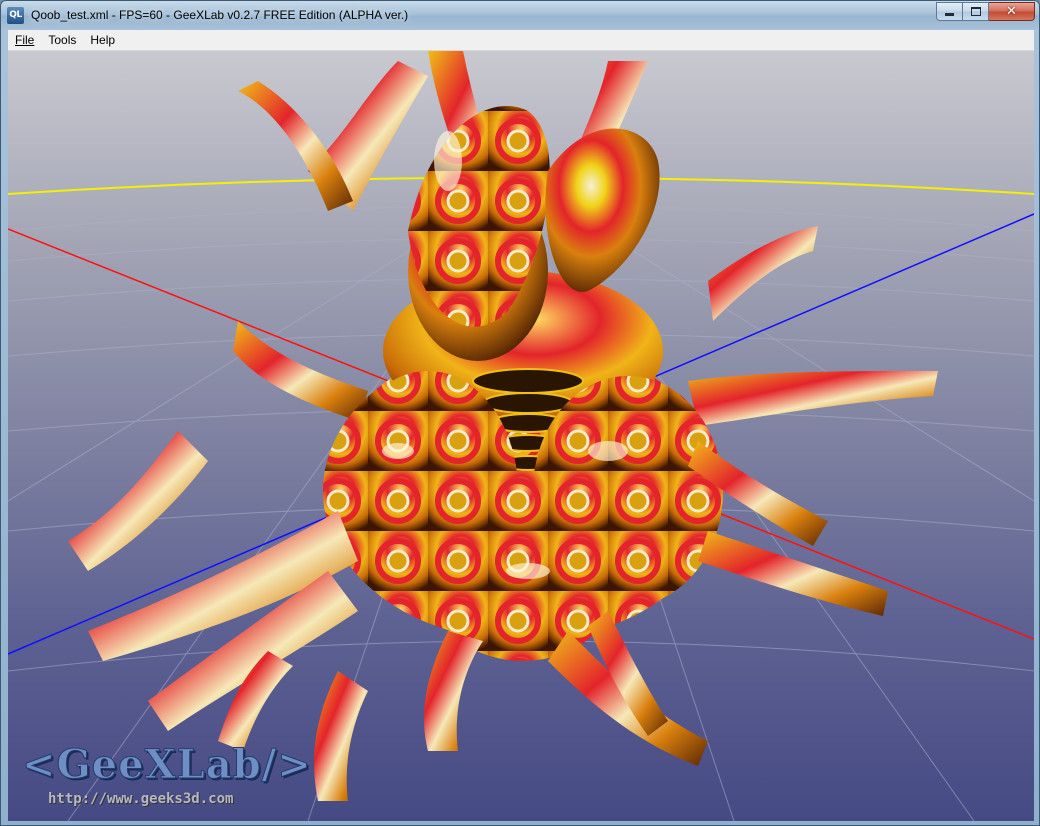  Describe the element at coordinates (141, 799) in the screenshot. I see `geeks3d-url-watermark: http://www.geeks3d.com` at that location.